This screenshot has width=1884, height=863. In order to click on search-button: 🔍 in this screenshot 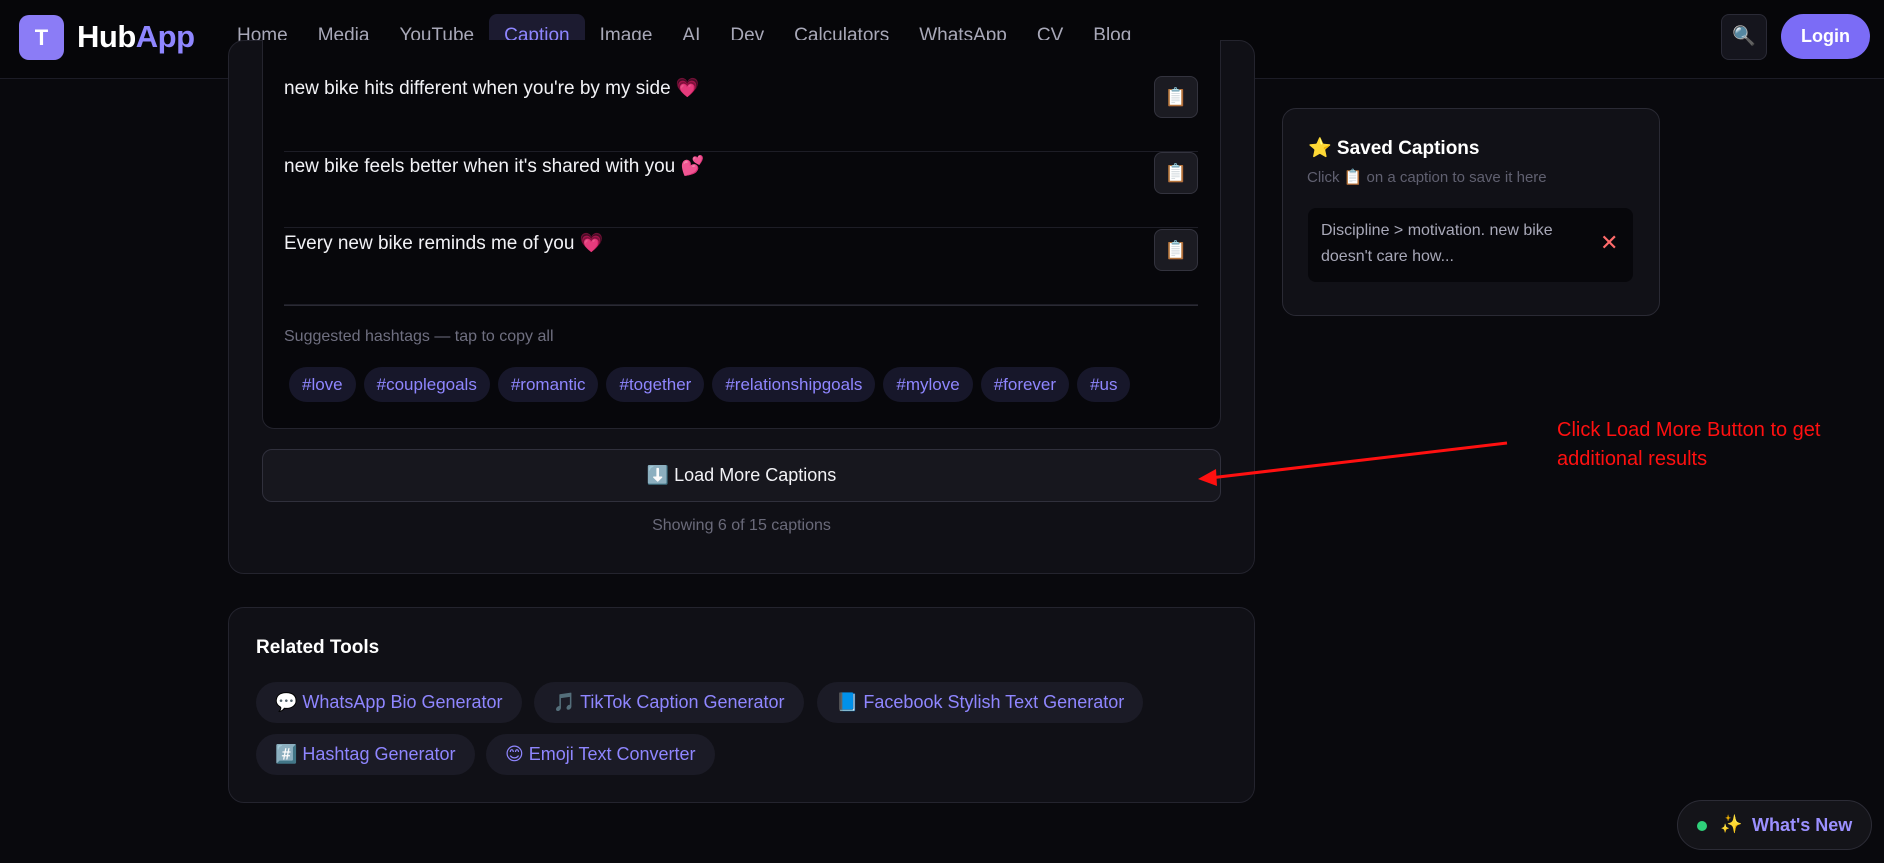, I will do `click(1744, 37)`.